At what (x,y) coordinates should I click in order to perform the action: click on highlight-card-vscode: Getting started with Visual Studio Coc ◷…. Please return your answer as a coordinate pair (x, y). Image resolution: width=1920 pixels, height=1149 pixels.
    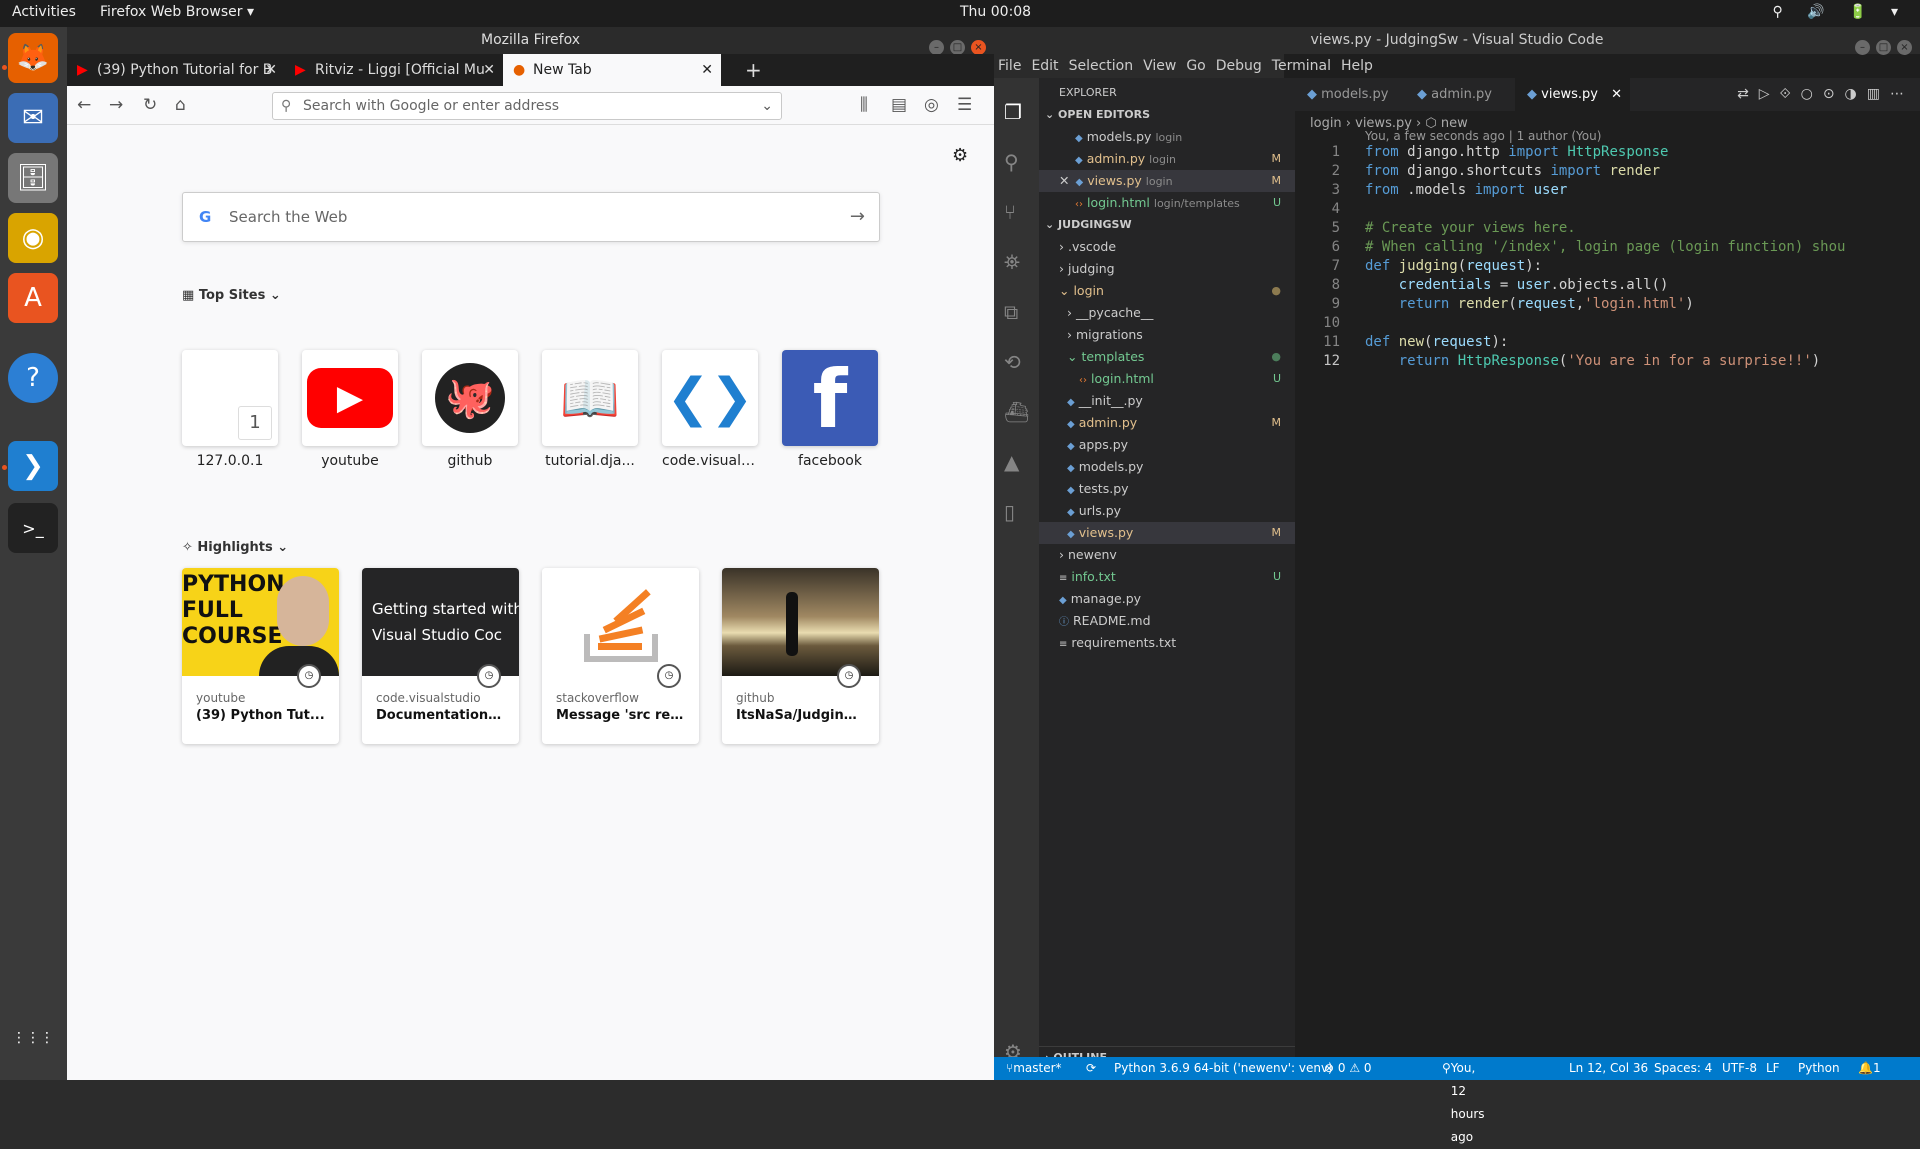
    Looking at the image, I should click on (440, 656).